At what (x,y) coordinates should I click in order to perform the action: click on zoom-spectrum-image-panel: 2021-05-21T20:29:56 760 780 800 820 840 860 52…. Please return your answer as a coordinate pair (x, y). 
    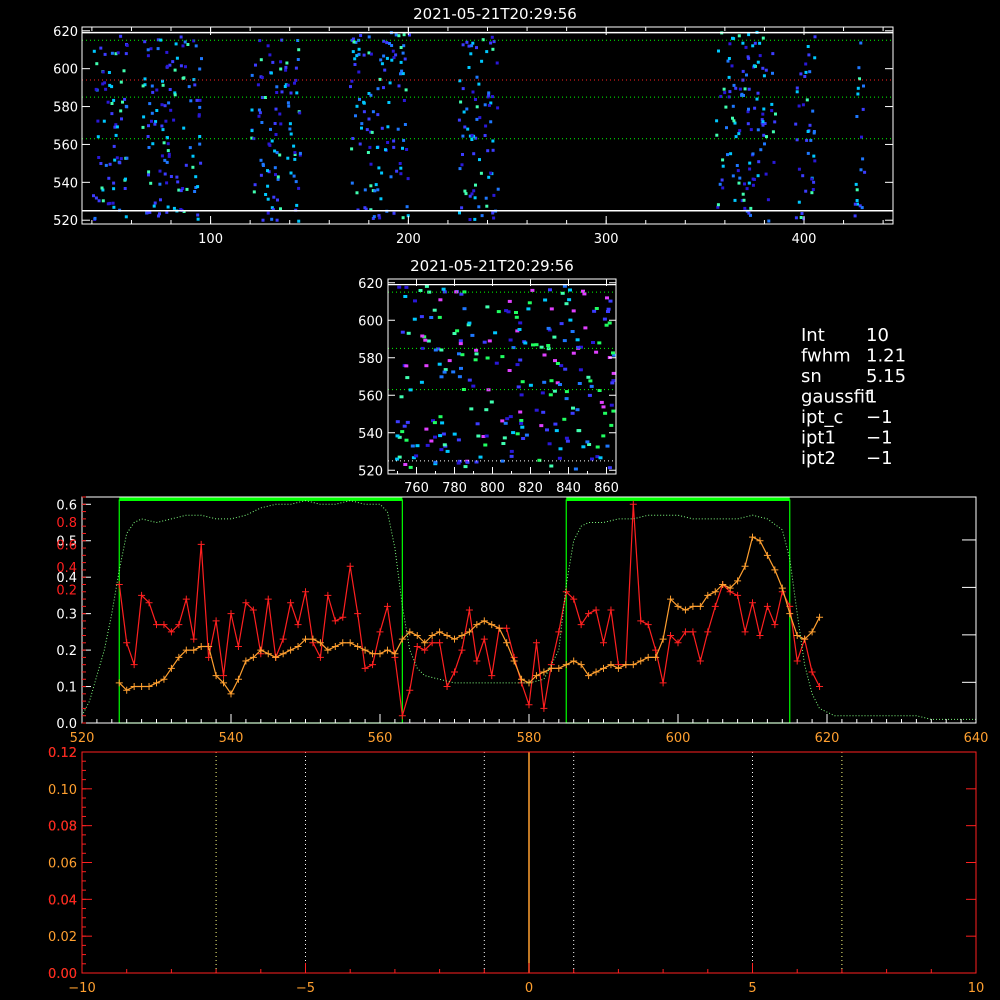
    Looking at the image, I should click on (488, 376).